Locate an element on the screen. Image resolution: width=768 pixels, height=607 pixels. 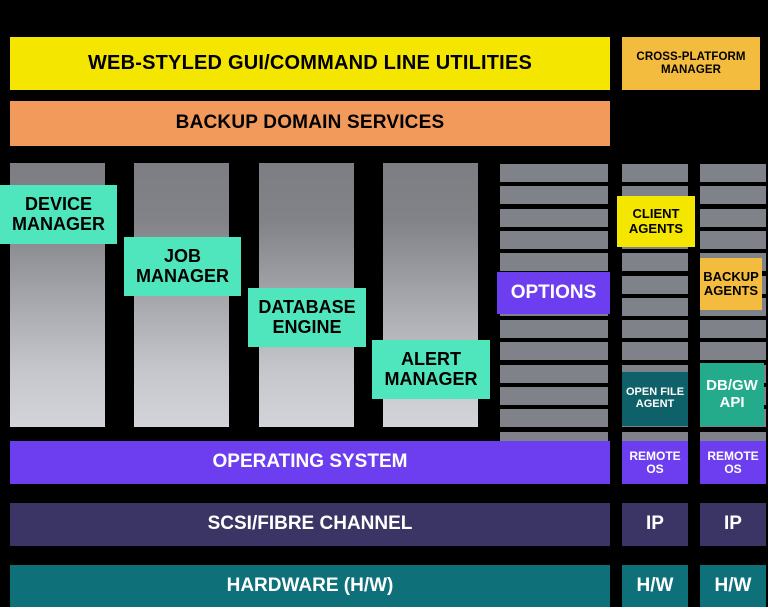
label-job-manager: JOB MANAGER is located at coordinates (182, 266).